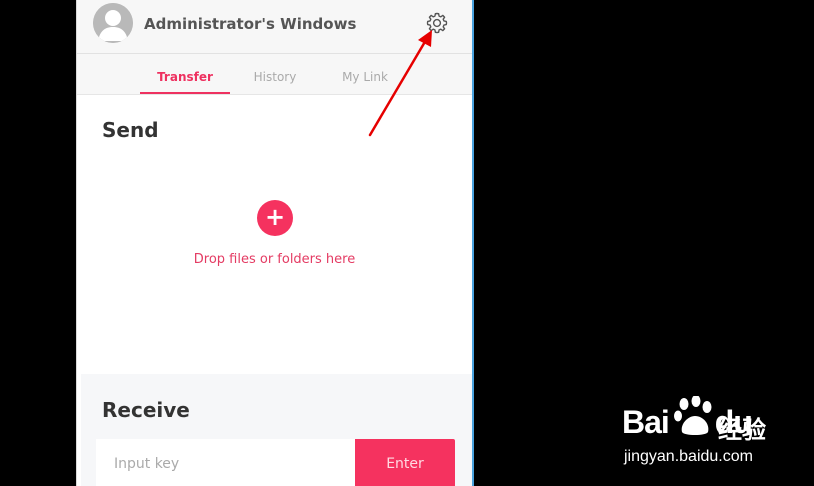 The height and width of the screenshot is (486, 814). What do you see at coordinates (742, 430) in the screenshot?
I see `watermark-chinese: 经验` at bounding box center [742, 430].